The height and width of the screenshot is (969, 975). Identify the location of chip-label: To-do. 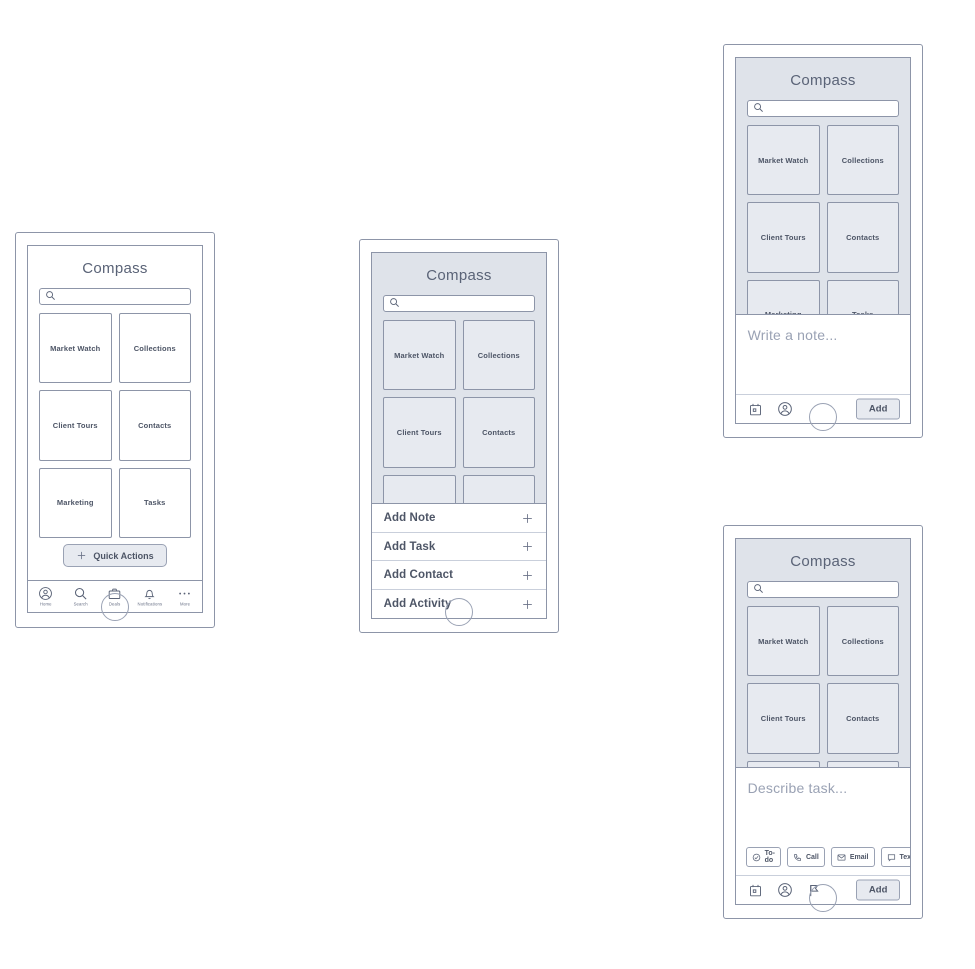
(769, 857).